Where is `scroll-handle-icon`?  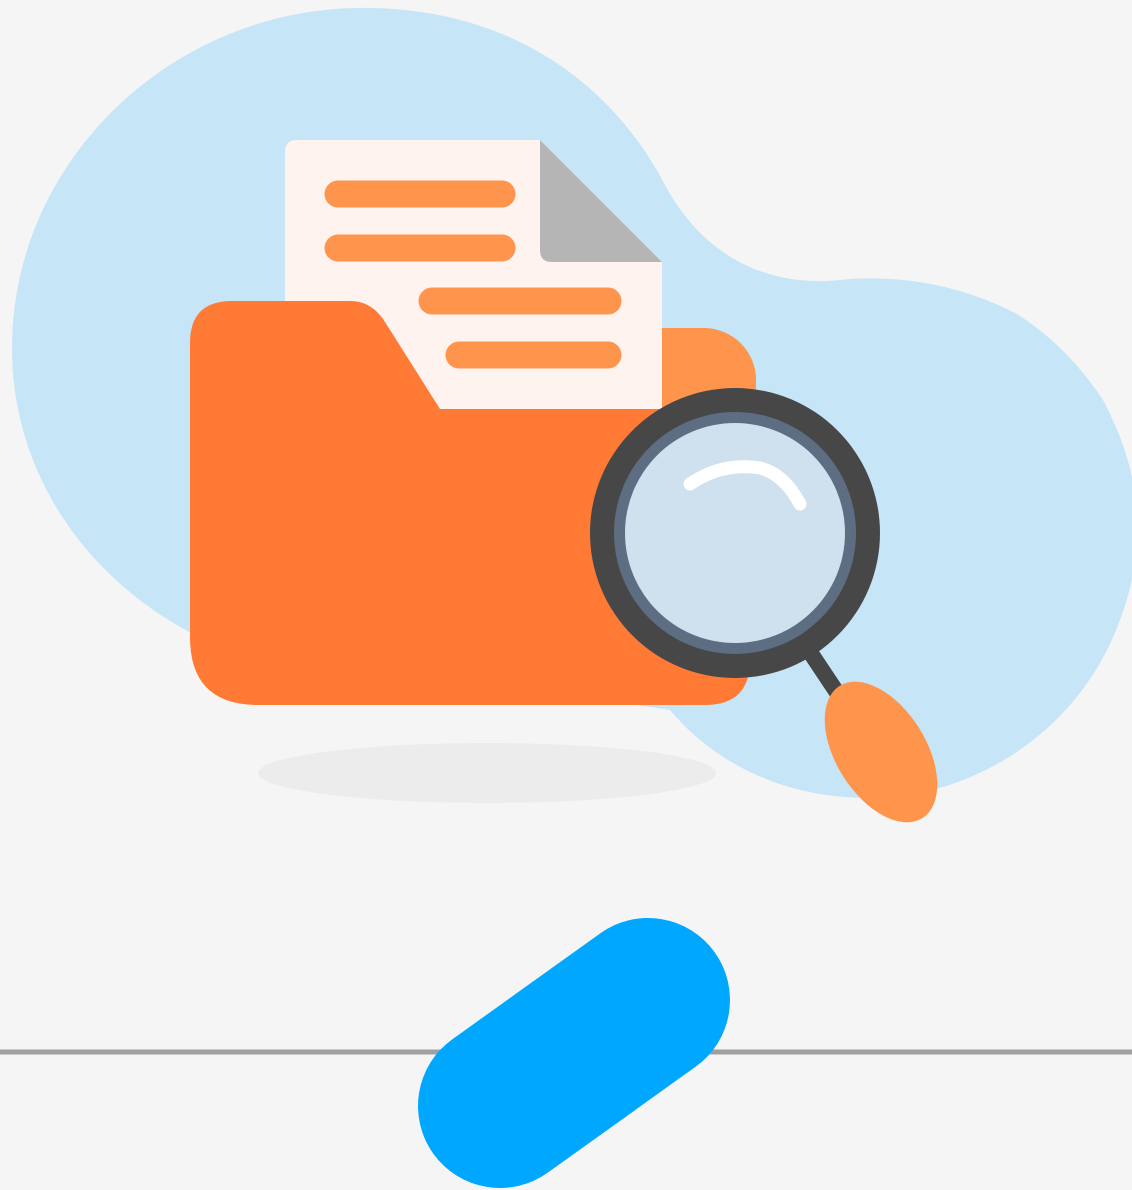 scroll-handle-icon is located at coordinates (574, 1053).